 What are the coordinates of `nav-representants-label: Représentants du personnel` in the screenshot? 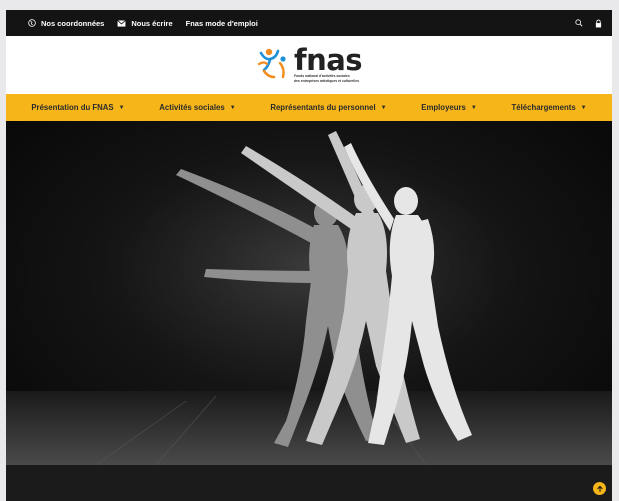 It's located at (323, 107).